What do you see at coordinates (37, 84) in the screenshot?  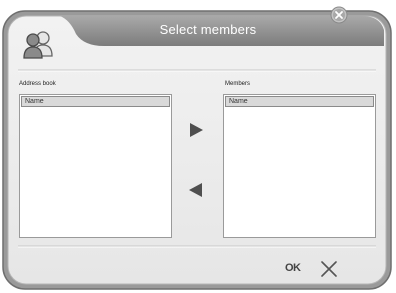 I see `address-book-label: Address book` at bounding box center [37, 84].